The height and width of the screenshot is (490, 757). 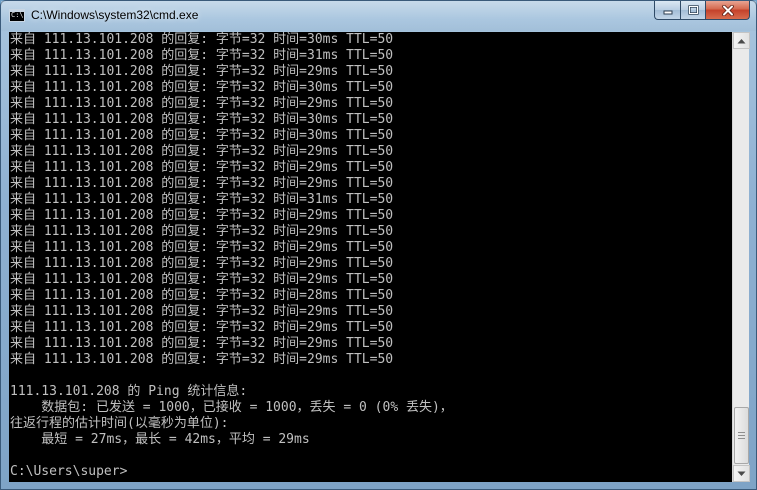 I want to click on maximize-icon, so click(x=693, y=10).